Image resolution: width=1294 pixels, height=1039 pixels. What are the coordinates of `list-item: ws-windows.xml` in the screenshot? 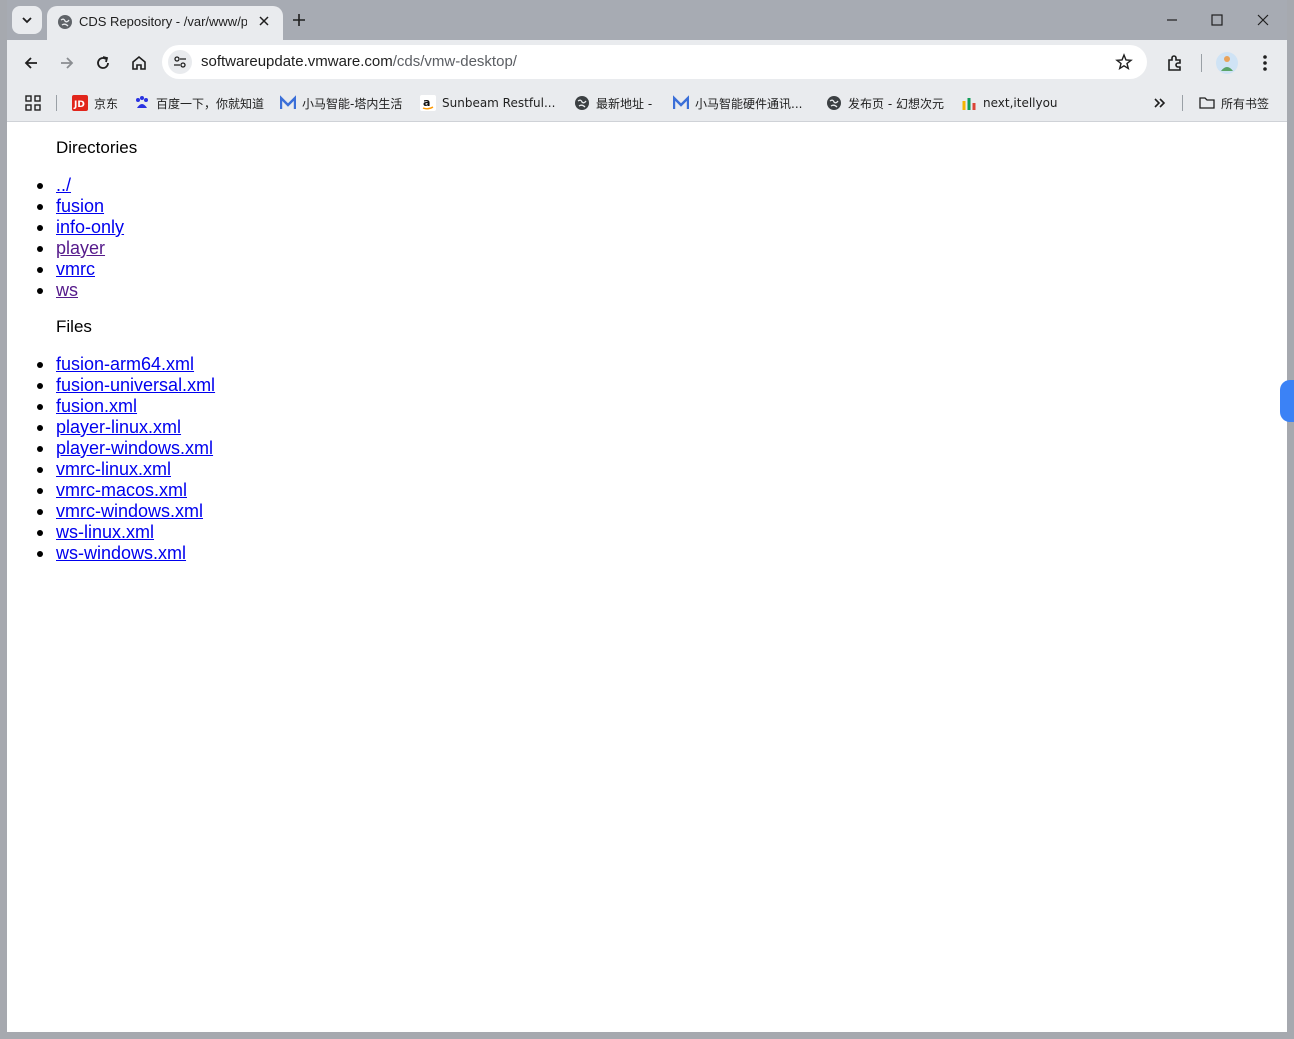 It's located at (125, 553).